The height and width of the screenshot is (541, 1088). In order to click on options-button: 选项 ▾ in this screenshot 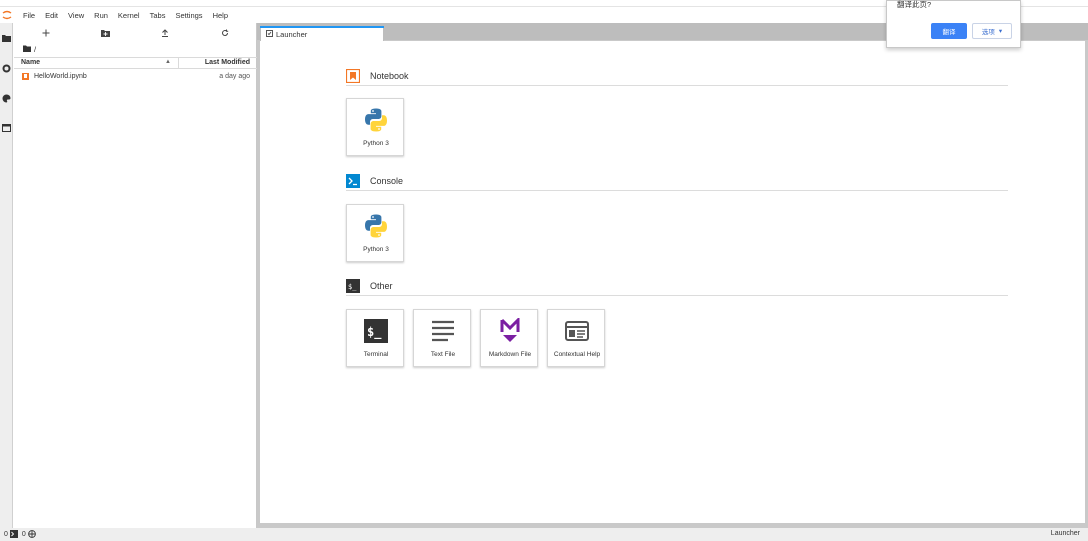, I will do `click(992, 31)`.